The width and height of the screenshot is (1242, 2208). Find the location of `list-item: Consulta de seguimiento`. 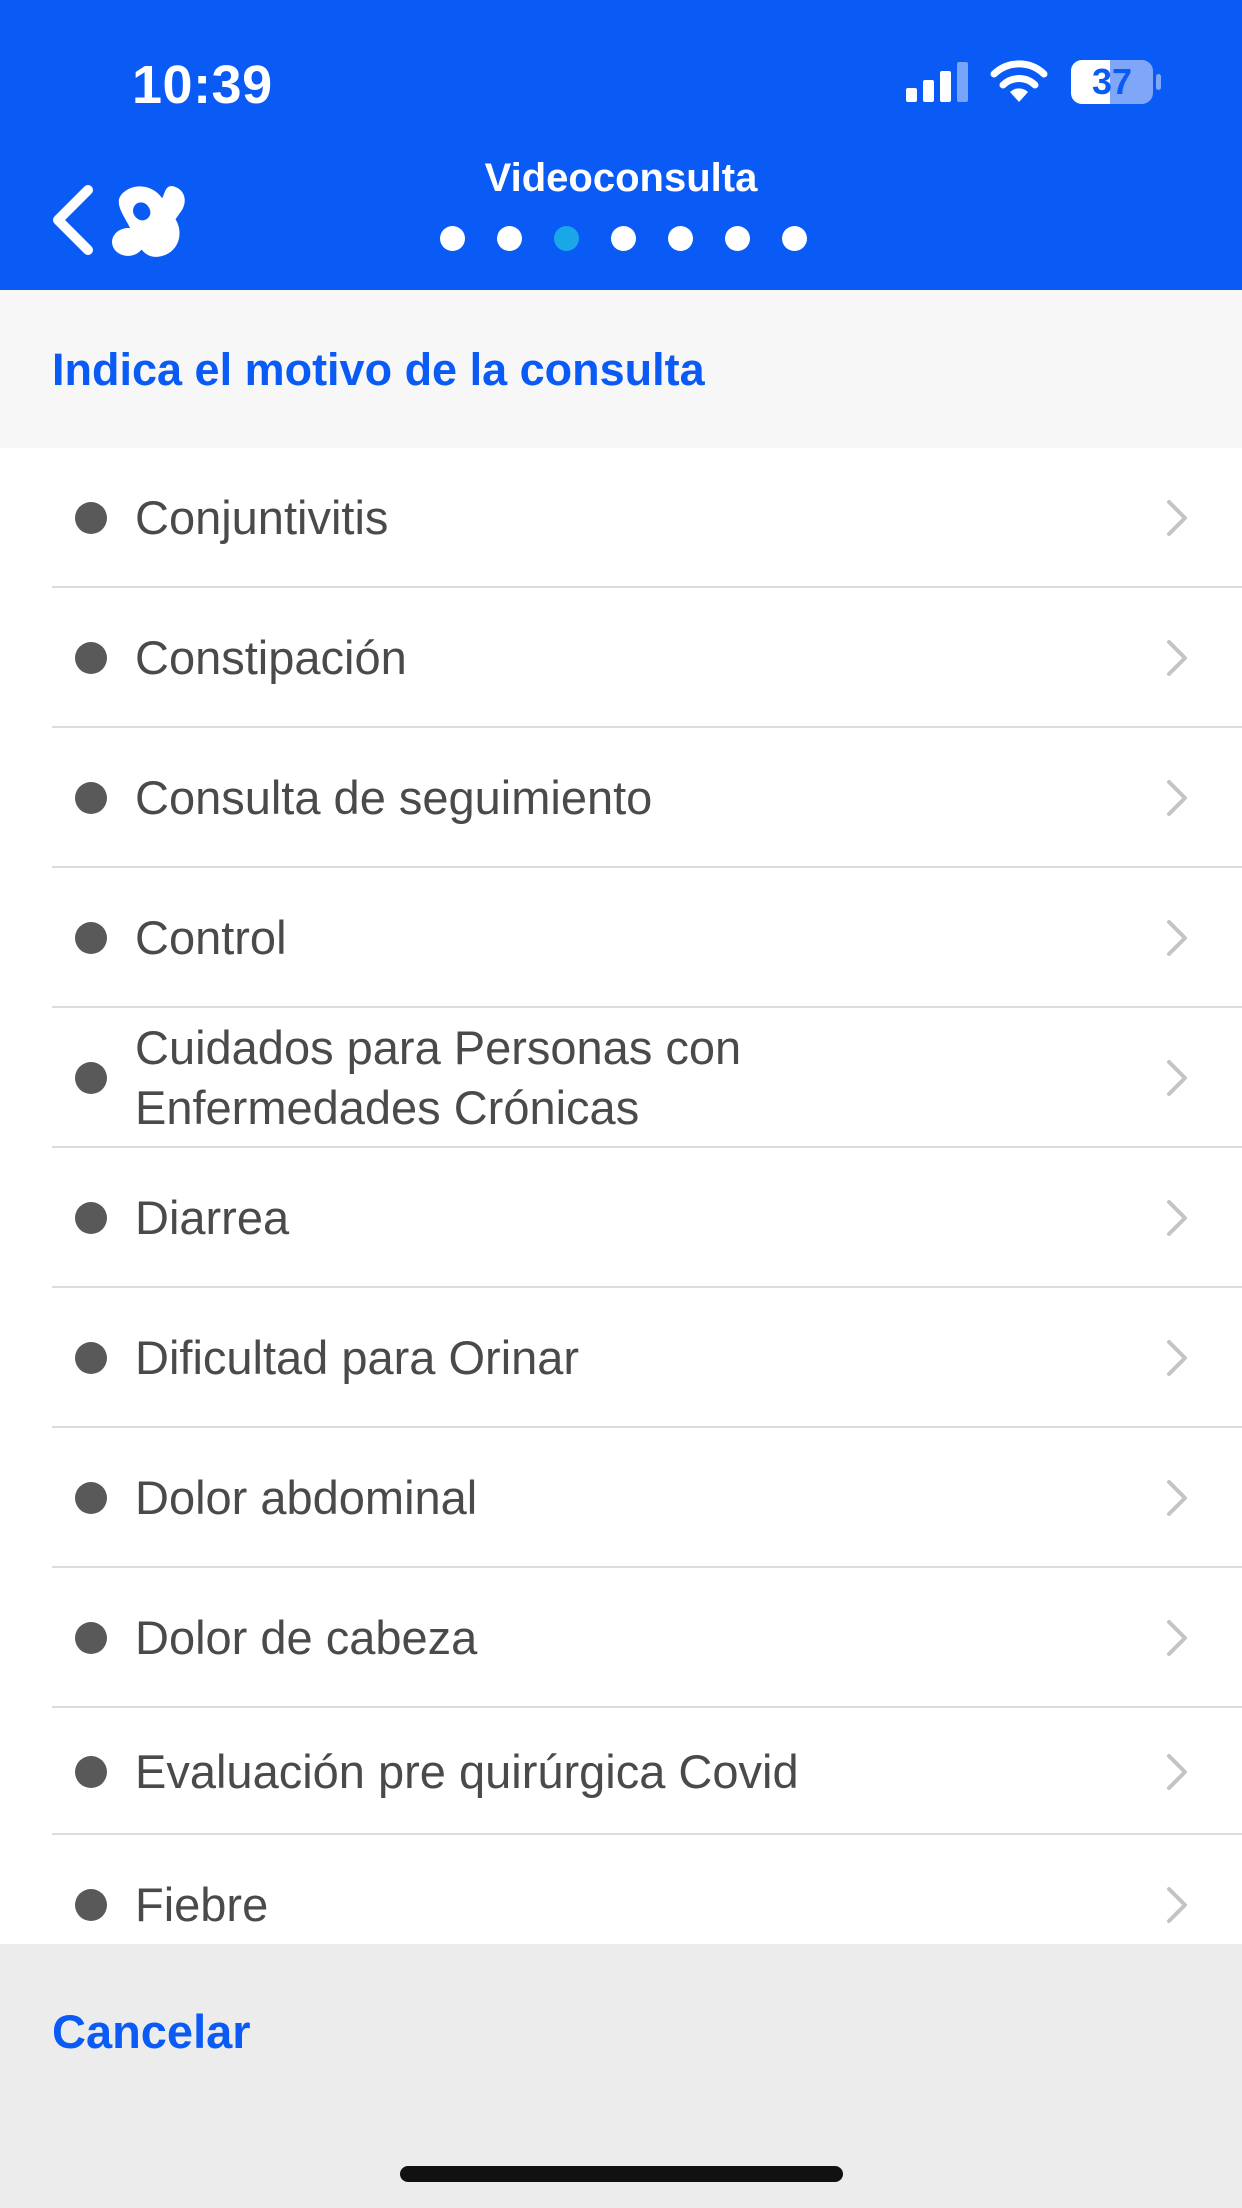

list-item: Consulta de seguimiento is located at coordinates (621, 798).